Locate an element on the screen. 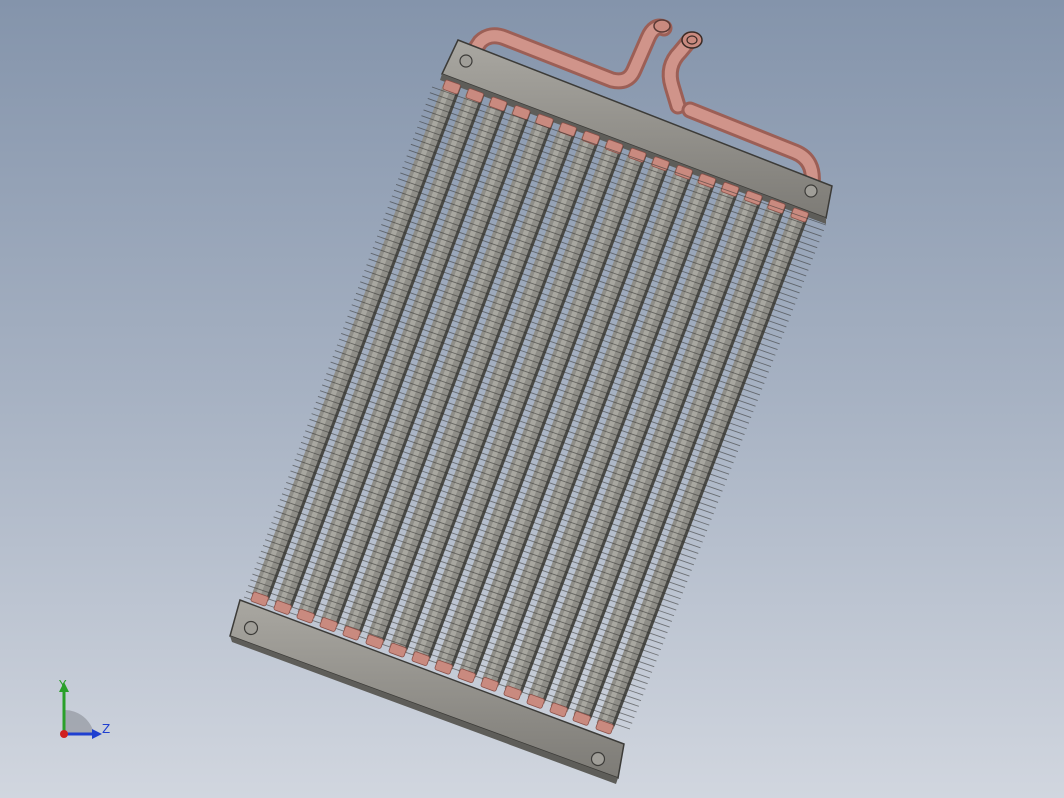 This screenshot has height=798, width=1064. pipe-outlet-stub is located at coordinates (692, 40).